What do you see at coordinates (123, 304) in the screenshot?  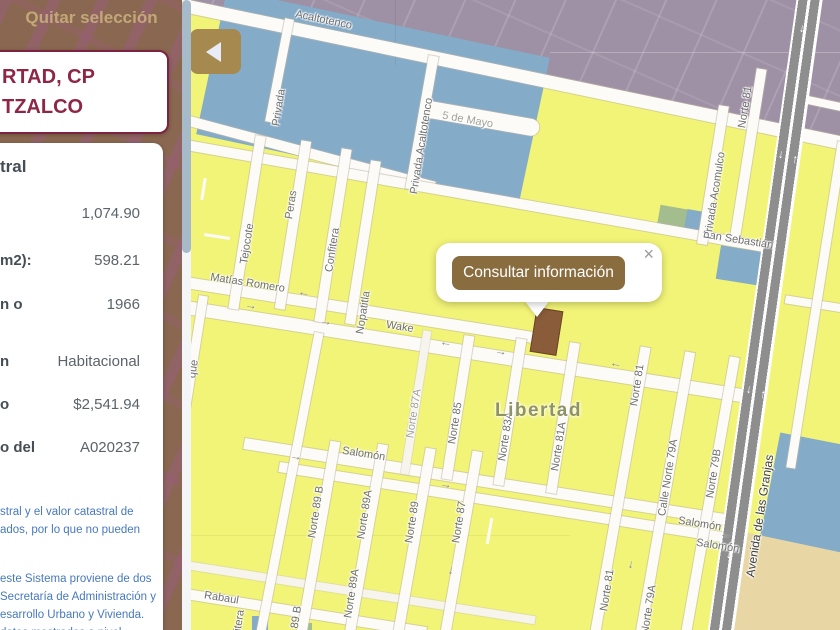 I see `info-row-value: 1966` at bounding box center [123, 304].